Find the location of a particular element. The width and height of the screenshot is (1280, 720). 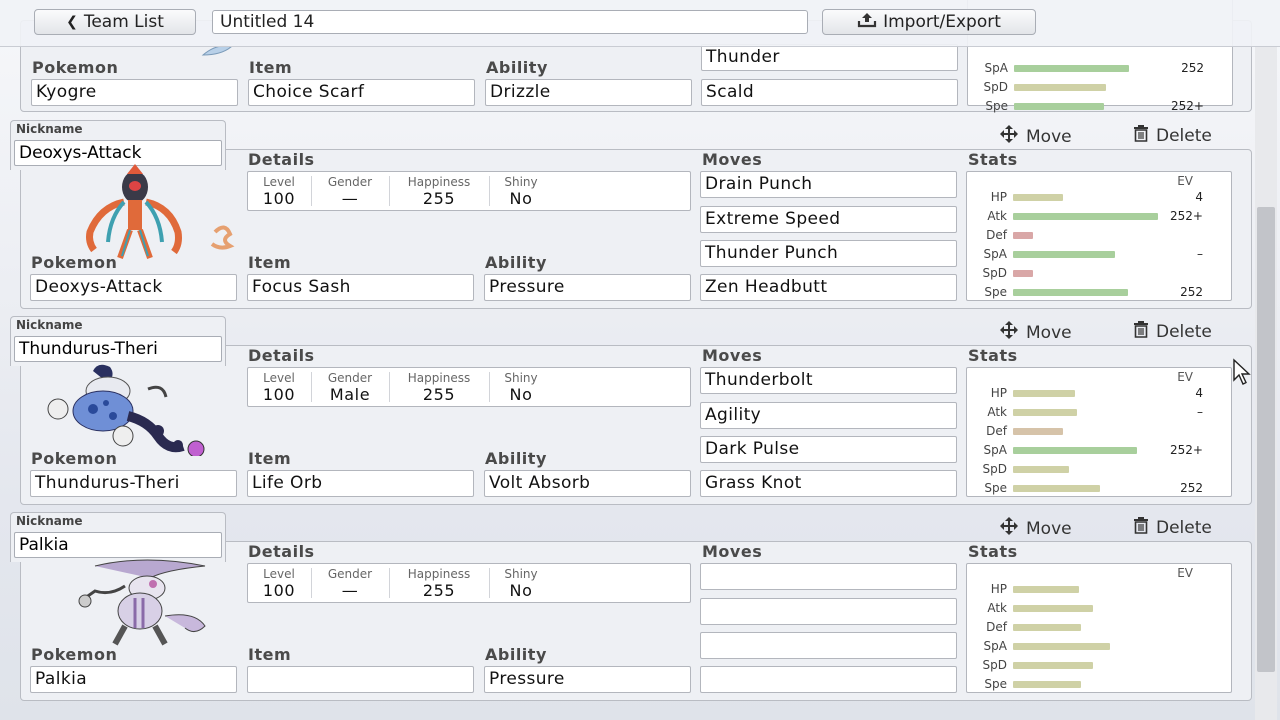

move-1-field: Thunderbolt is located at coordinates (828, 380).